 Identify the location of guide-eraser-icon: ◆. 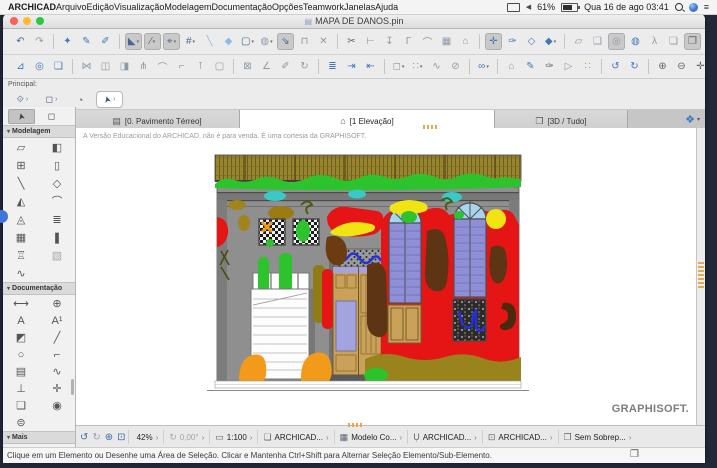
(228, 41).